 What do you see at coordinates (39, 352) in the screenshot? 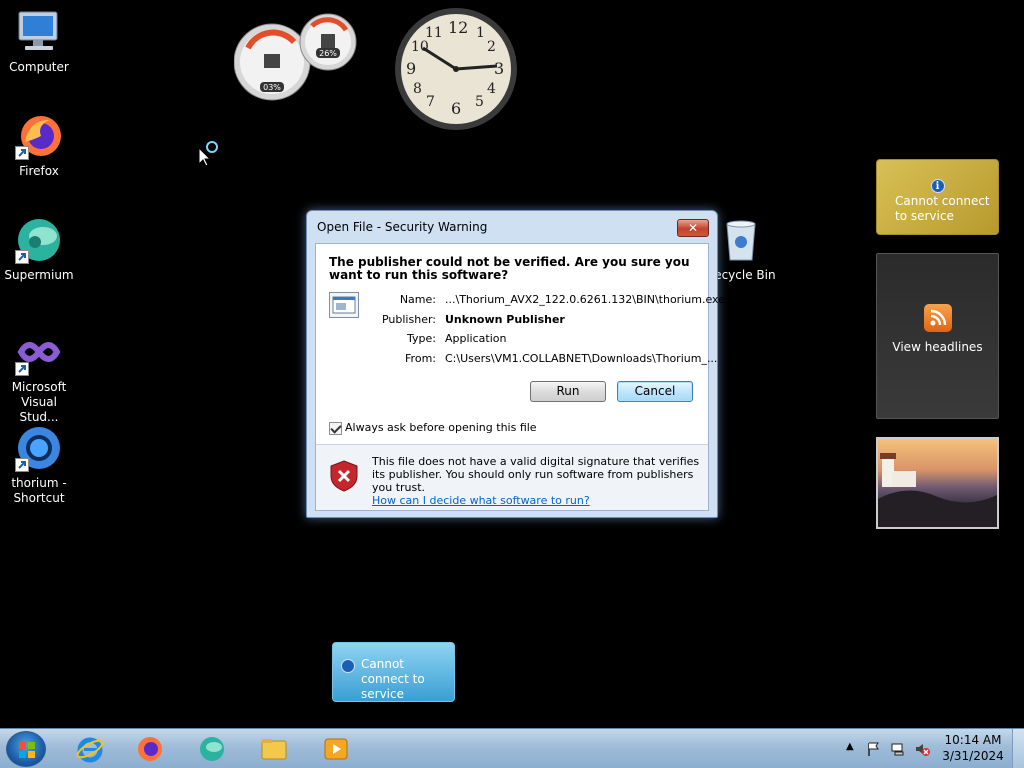
I see `visual-studio-icon` at bounding box center [39, 352].